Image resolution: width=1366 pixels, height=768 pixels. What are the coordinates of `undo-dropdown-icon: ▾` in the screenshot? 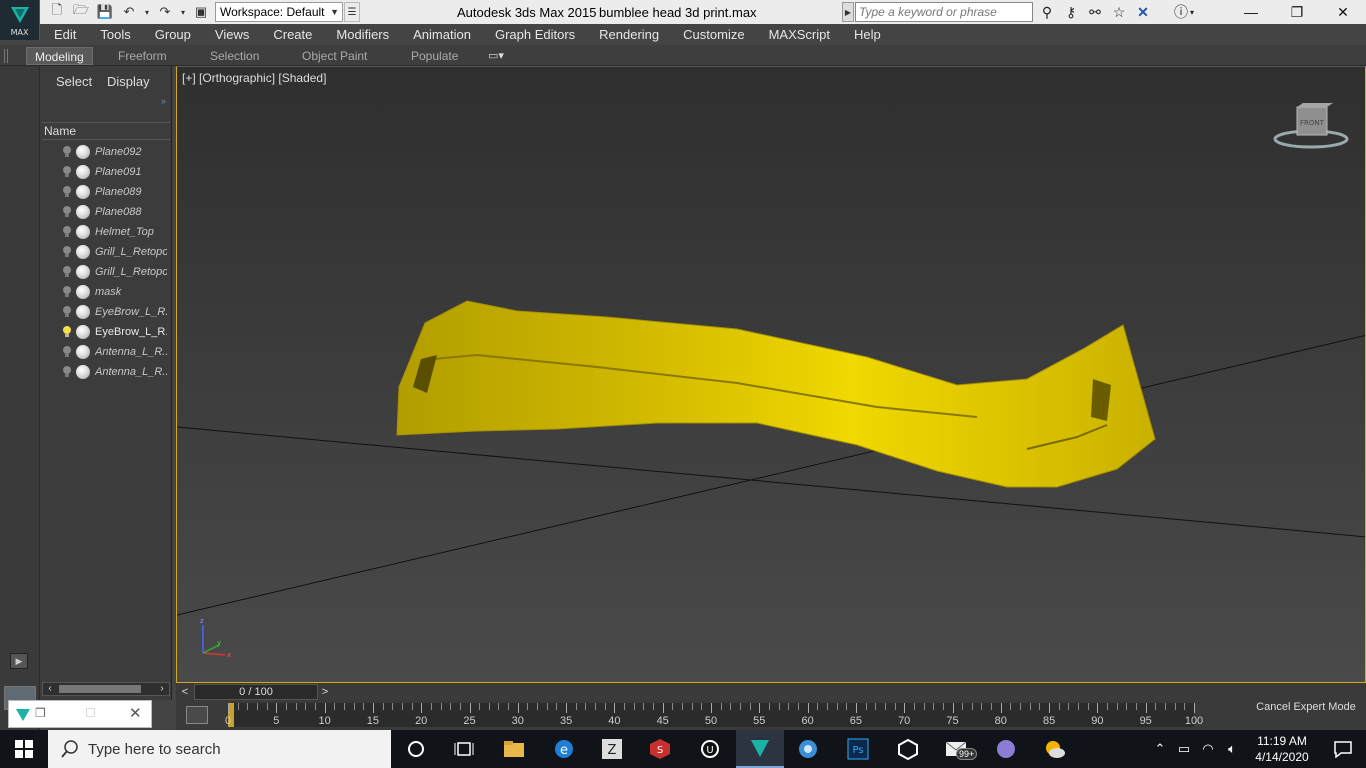 It's located at (147, 12).